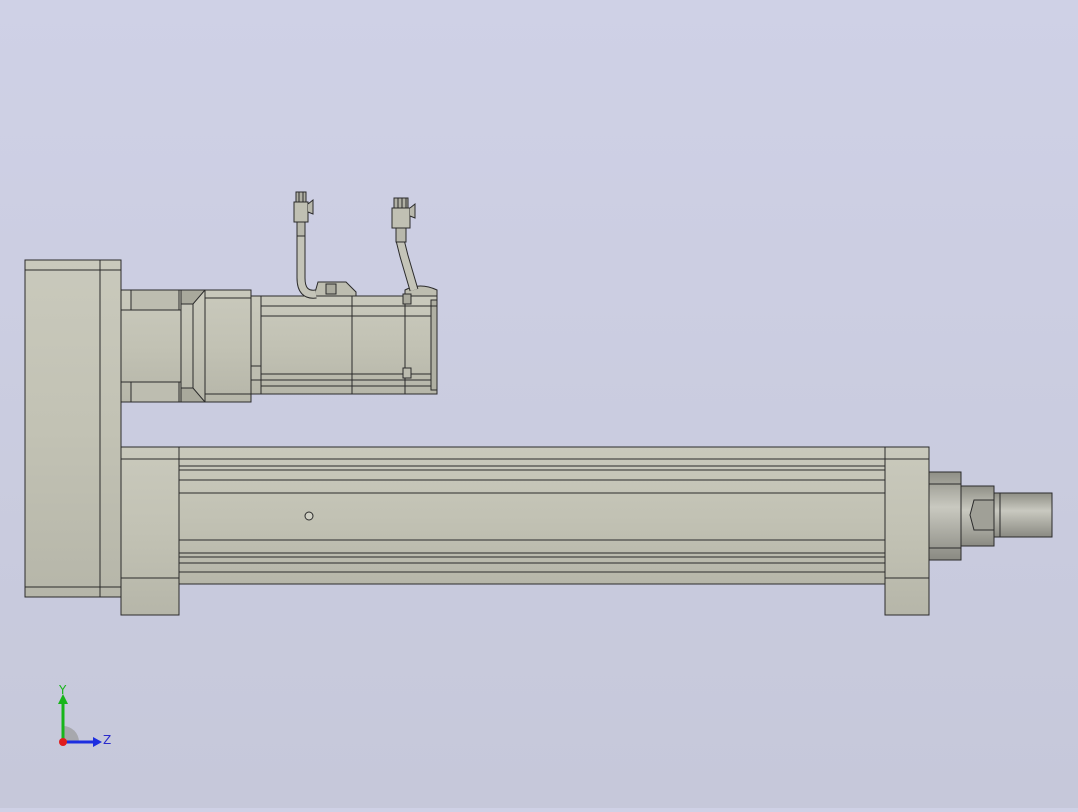  Describe the element at coordinates (63, 742) in the screenshot. I see `x-axis-dot` at that location.